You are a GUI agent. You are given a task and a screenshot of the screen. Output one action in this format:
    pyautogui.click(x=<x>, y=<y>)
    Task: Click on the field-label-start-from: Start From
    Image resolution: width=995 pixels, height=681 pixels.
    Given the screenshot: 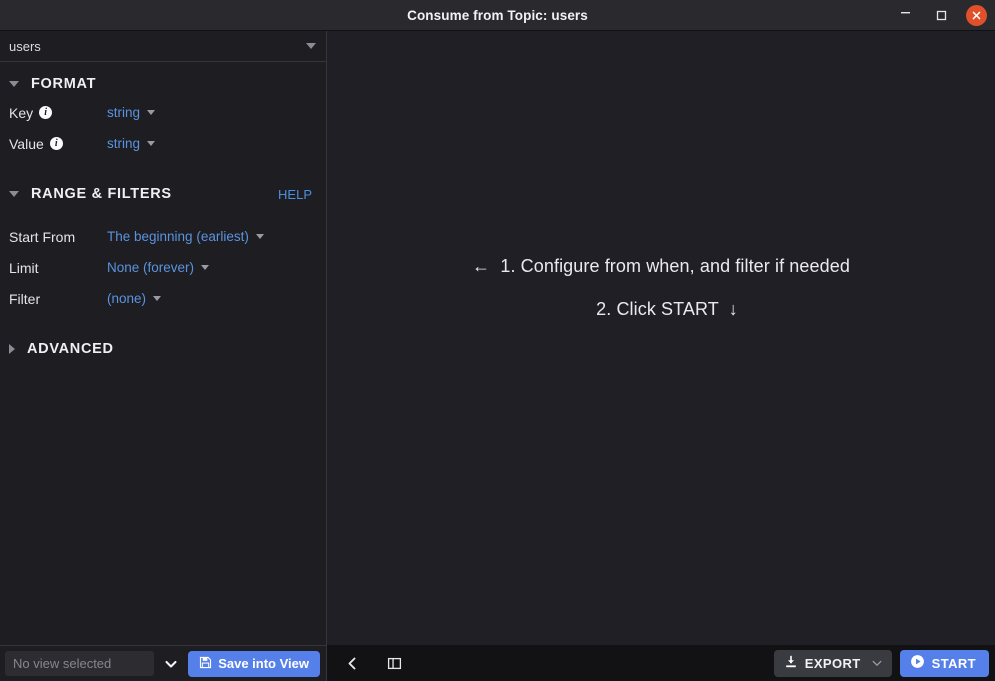 What is the action you would take?
    pyautogui.click(x=42, y=236)
    